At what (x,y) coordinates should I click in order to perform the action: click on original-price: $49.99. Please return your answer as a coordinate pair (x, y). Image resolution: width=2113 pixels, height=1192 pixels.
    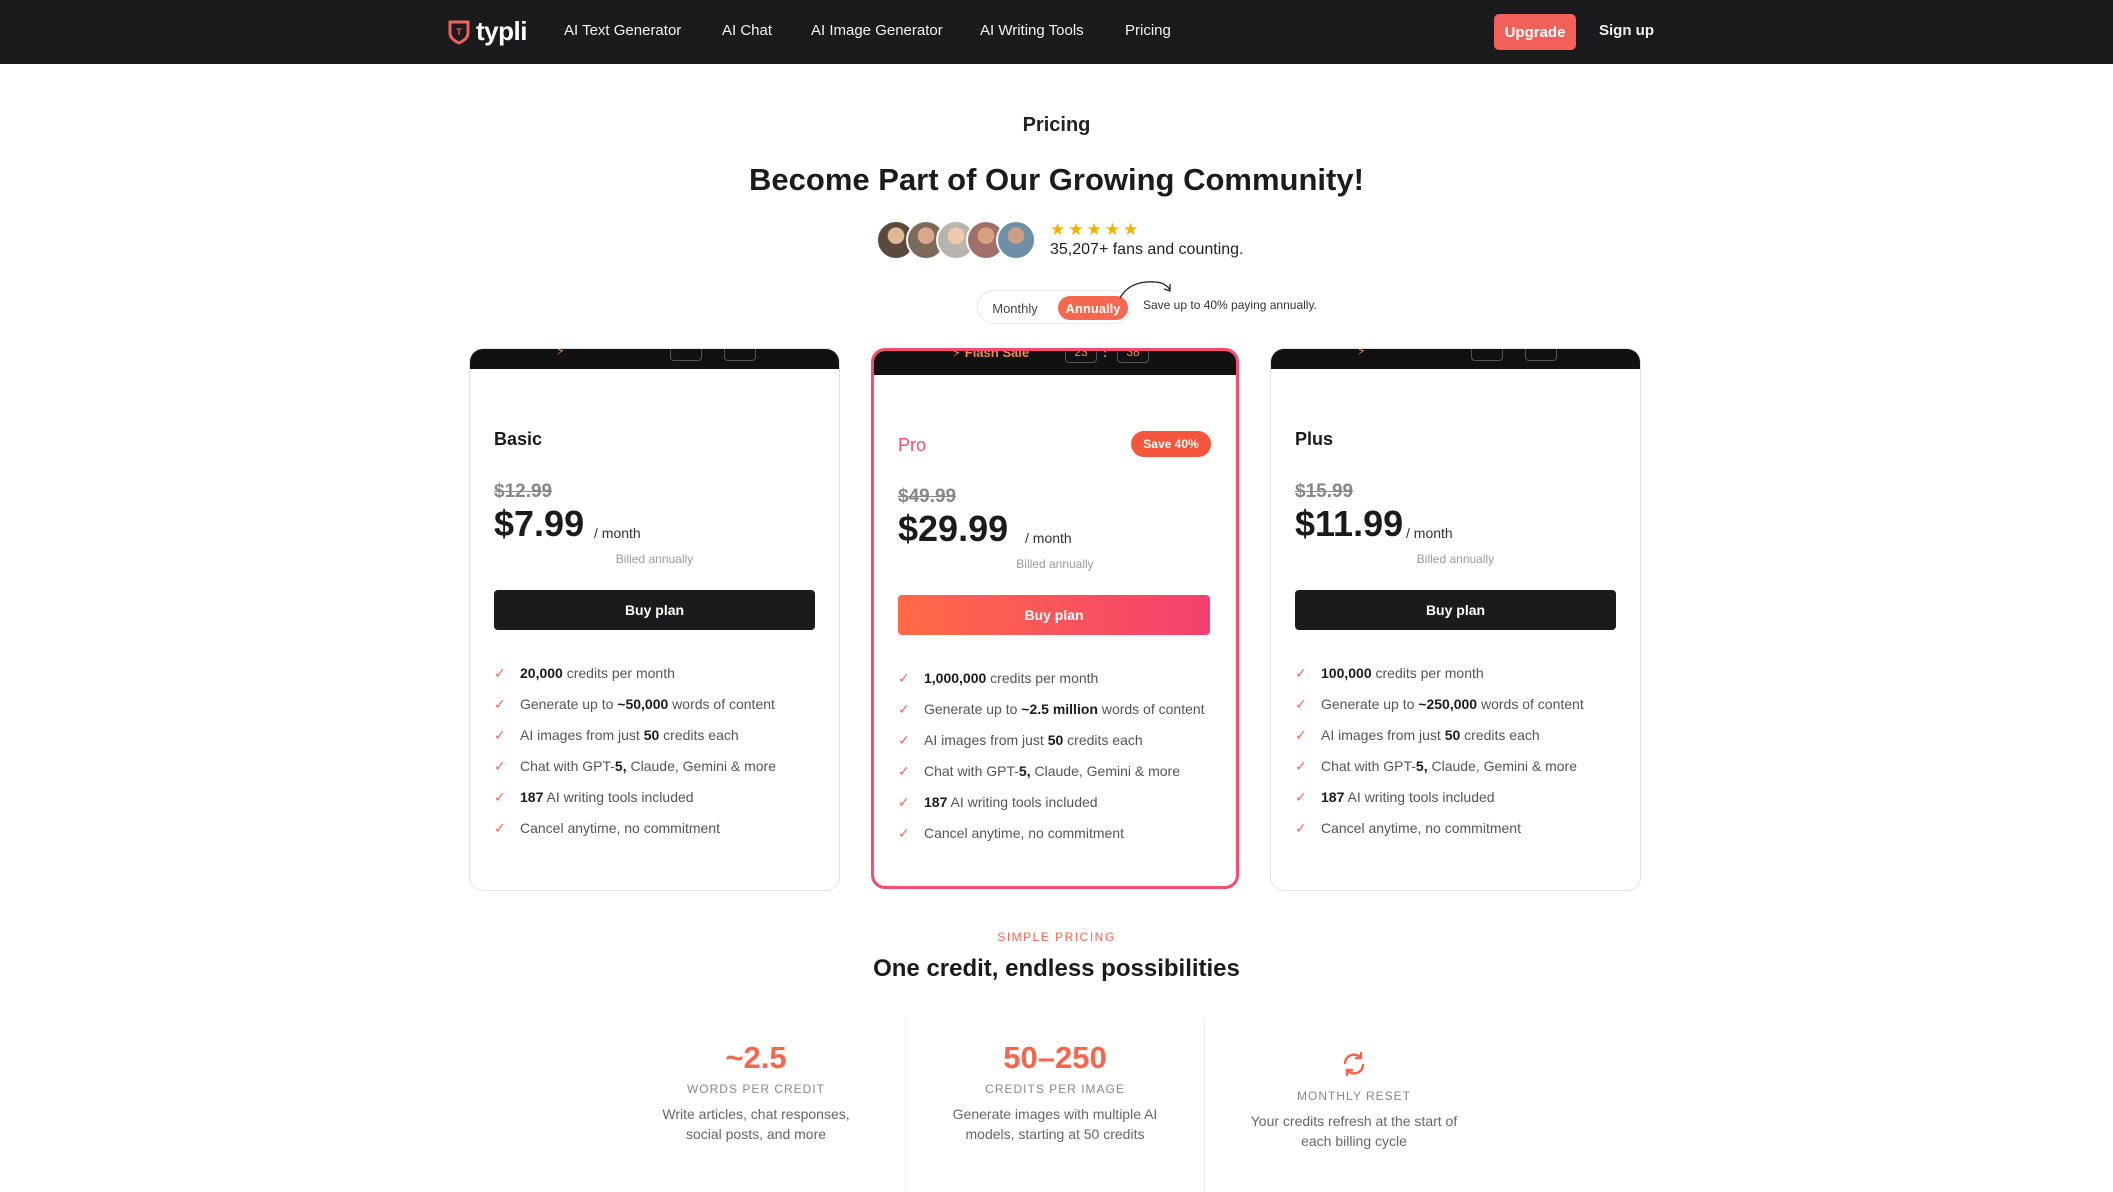
    Looking at the image, I should click on (927, 496).